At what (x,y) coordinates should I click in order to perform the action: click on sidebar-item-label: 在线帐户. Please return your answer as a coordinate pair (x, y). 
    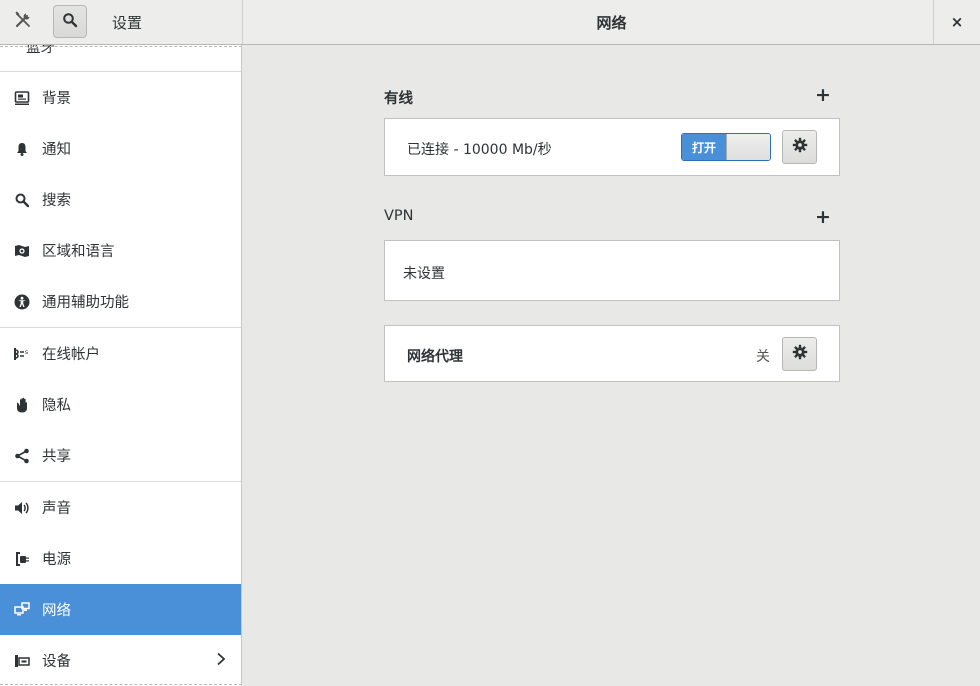
    Looking at the image, I should click on (71, 355).